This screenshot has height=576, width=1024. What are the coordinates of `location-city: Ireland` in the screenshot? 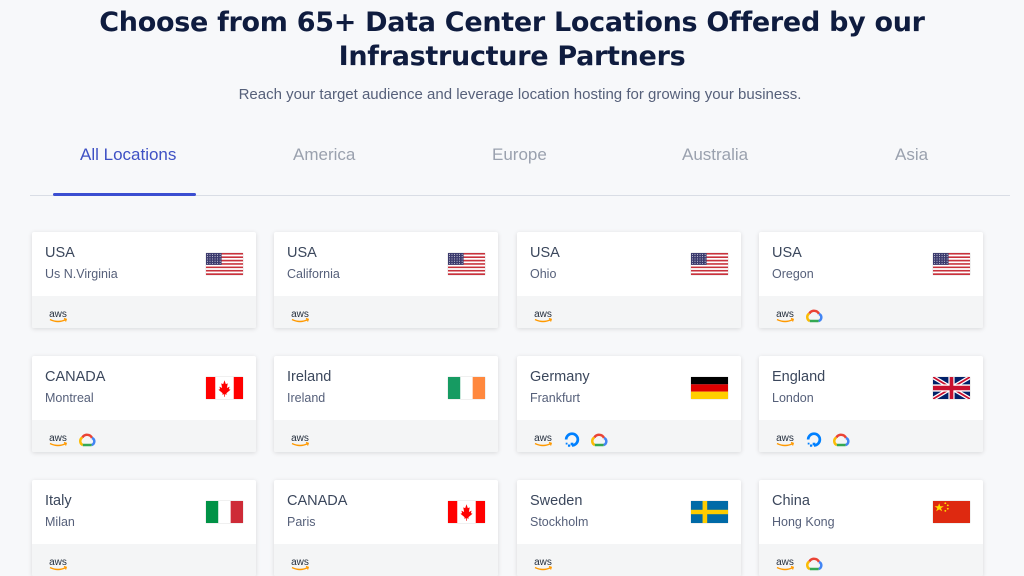 It's located at (306, 398).